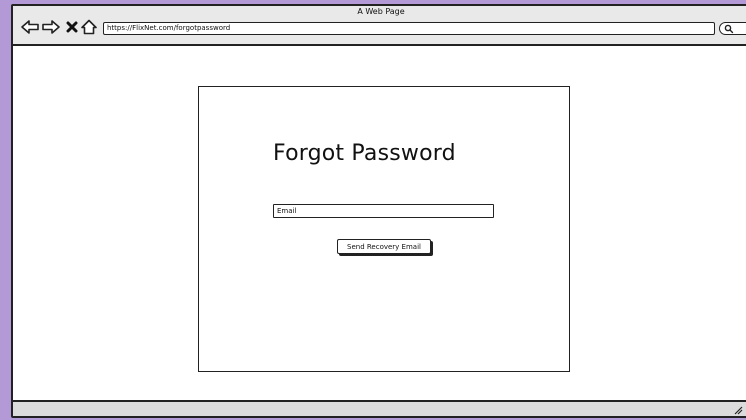 This screenshot has height=420, width=746. I want to click on home-button, so click(89, 27).